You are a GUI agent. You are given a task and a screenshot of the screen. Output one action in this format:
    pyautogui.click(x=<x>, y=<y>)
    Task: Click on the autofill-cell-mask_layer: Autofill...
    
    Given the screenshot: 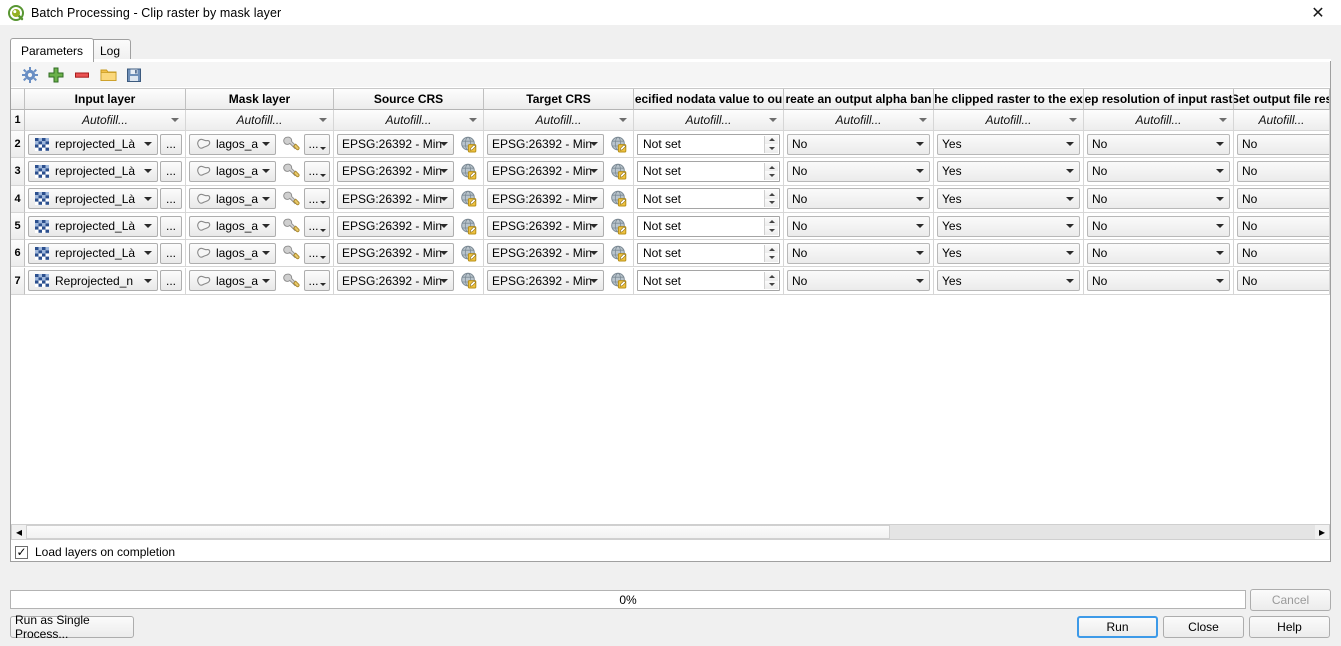 What is the action you would take?
    pyautogui.click(x=260, y=120)
    